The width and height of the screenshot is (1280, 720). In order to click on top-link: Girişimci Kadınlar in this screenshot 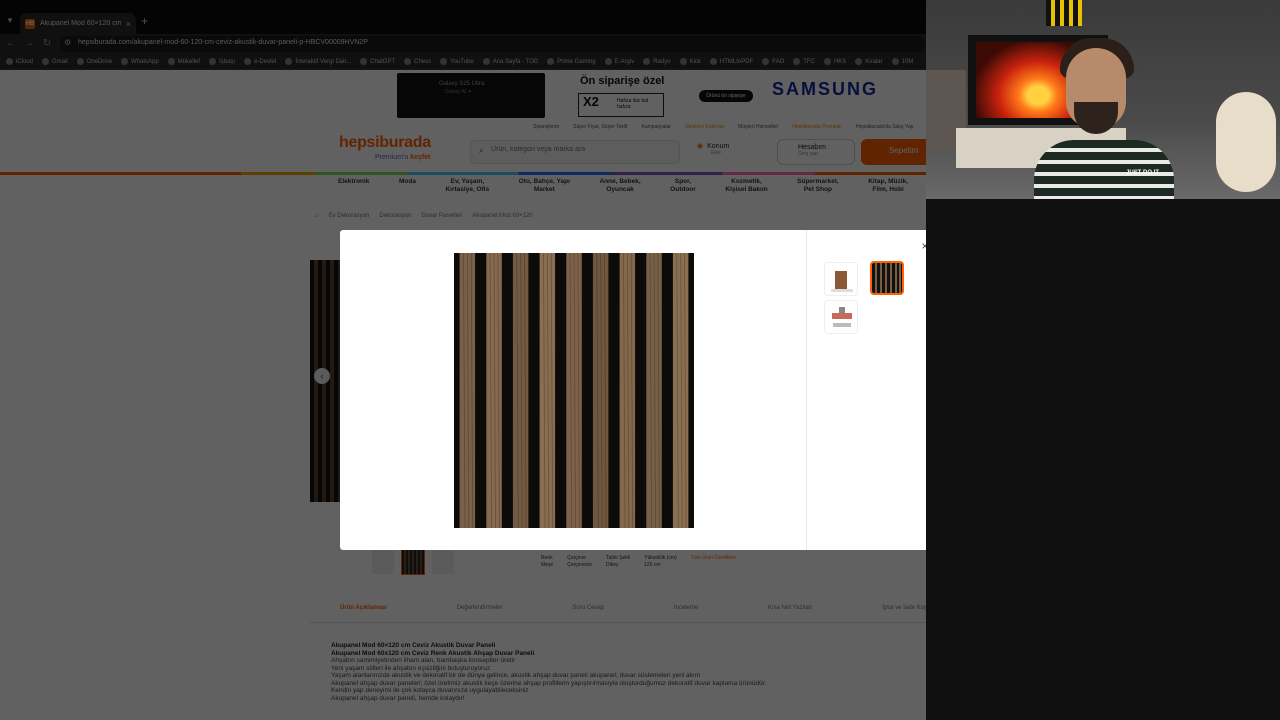, I will do `click(704, 127)`.